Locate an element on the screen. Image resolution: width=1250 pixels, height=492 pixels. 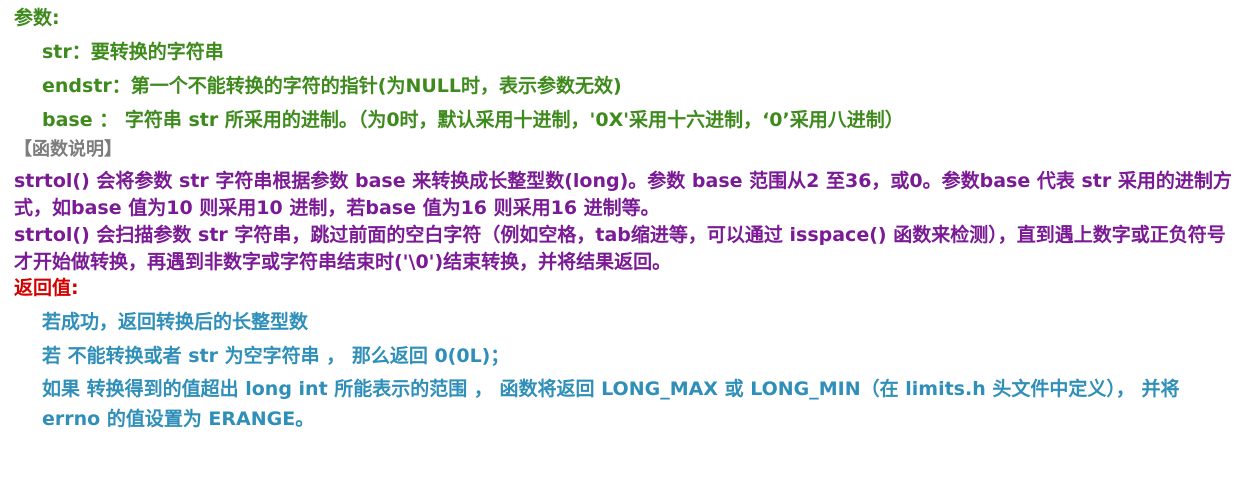
param-endstr: endstr：第一个不能转换的字符的指针(为NULL时，表示参数无效) is located at coordinates (332, 86).